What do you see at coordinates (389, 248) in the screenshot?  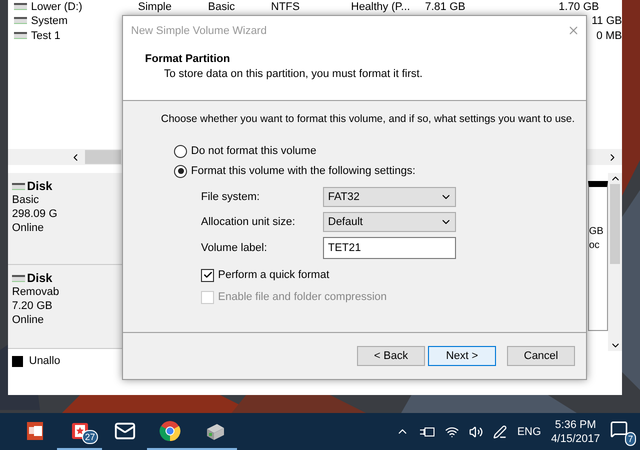 I see `input-field: TET21` at bounding box center [389, 248].